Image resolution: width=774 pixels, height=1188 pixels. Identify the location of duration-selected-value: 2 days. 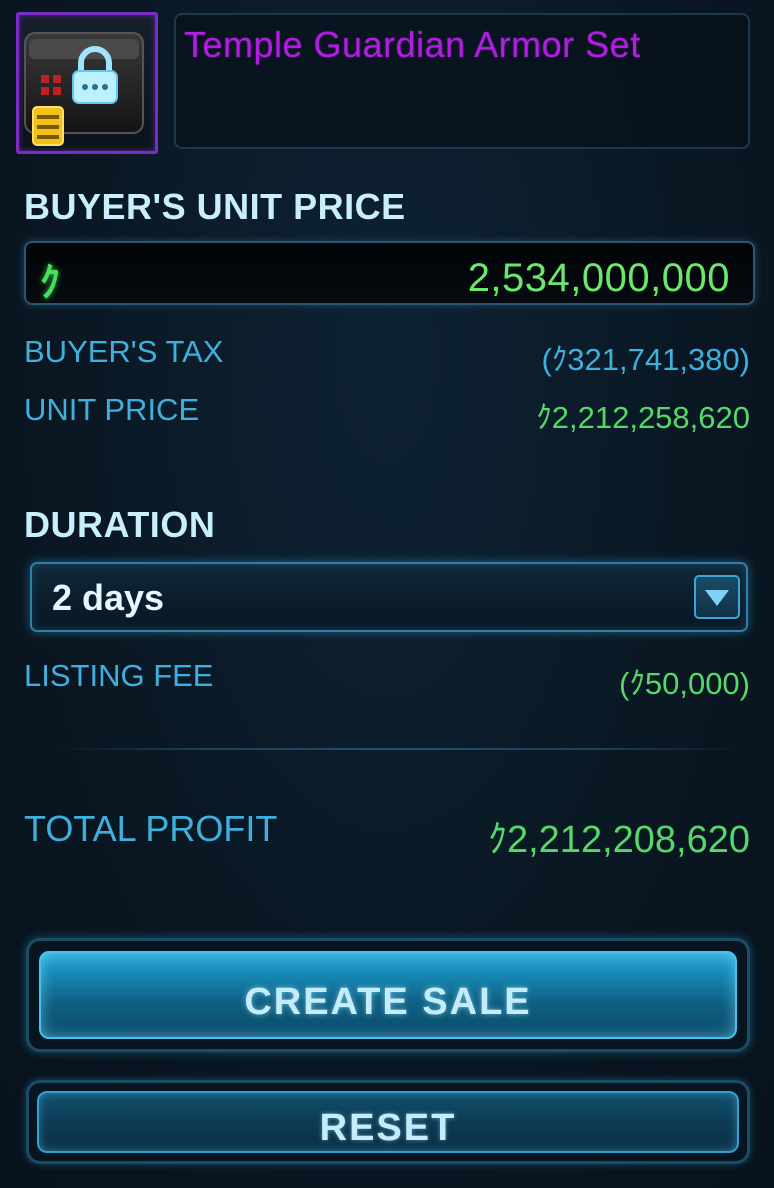
(108, 597).